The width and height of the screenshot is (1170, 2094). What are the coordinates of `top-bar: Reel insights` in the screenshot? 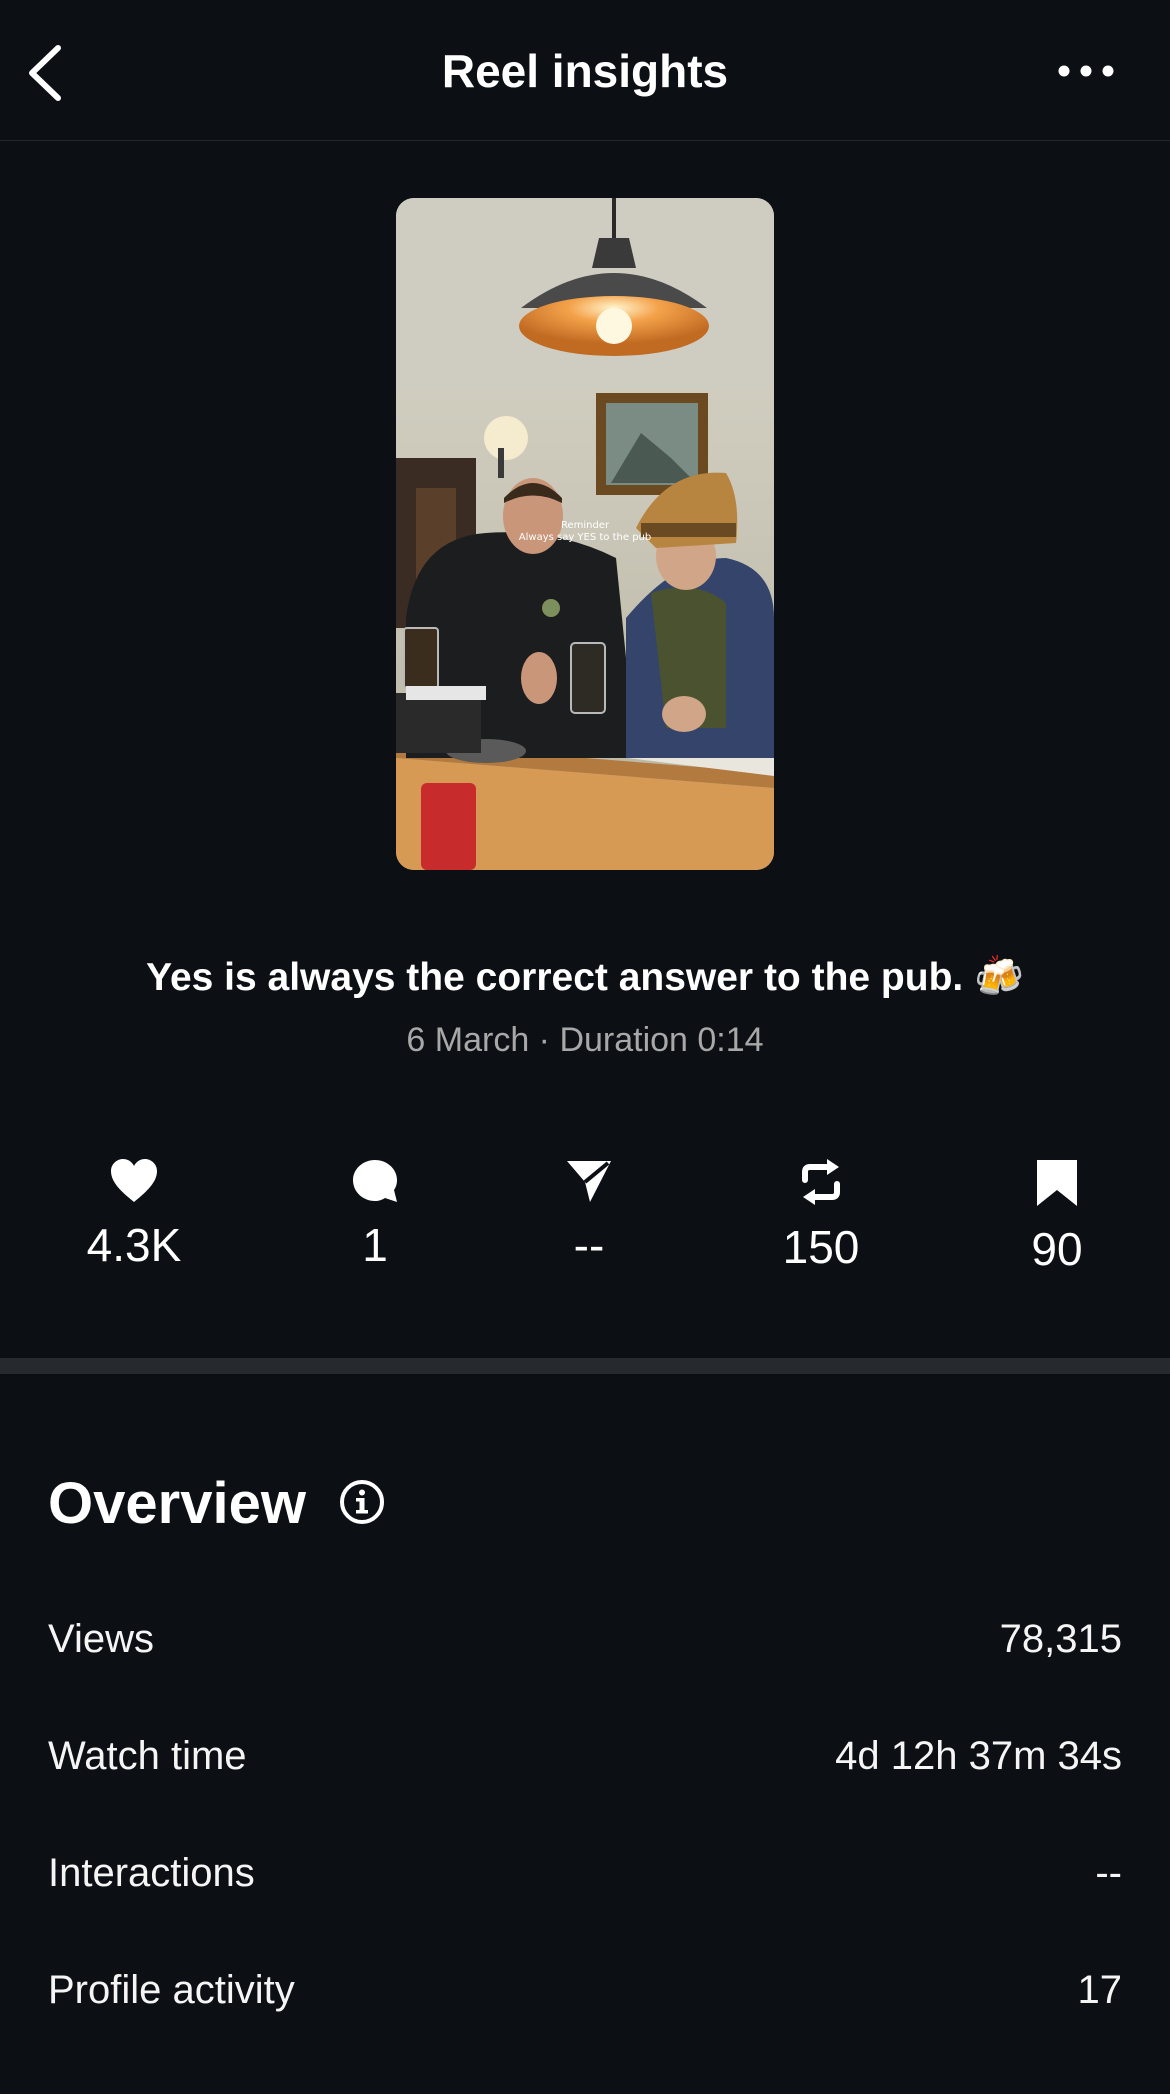 It's located at (585, 70).